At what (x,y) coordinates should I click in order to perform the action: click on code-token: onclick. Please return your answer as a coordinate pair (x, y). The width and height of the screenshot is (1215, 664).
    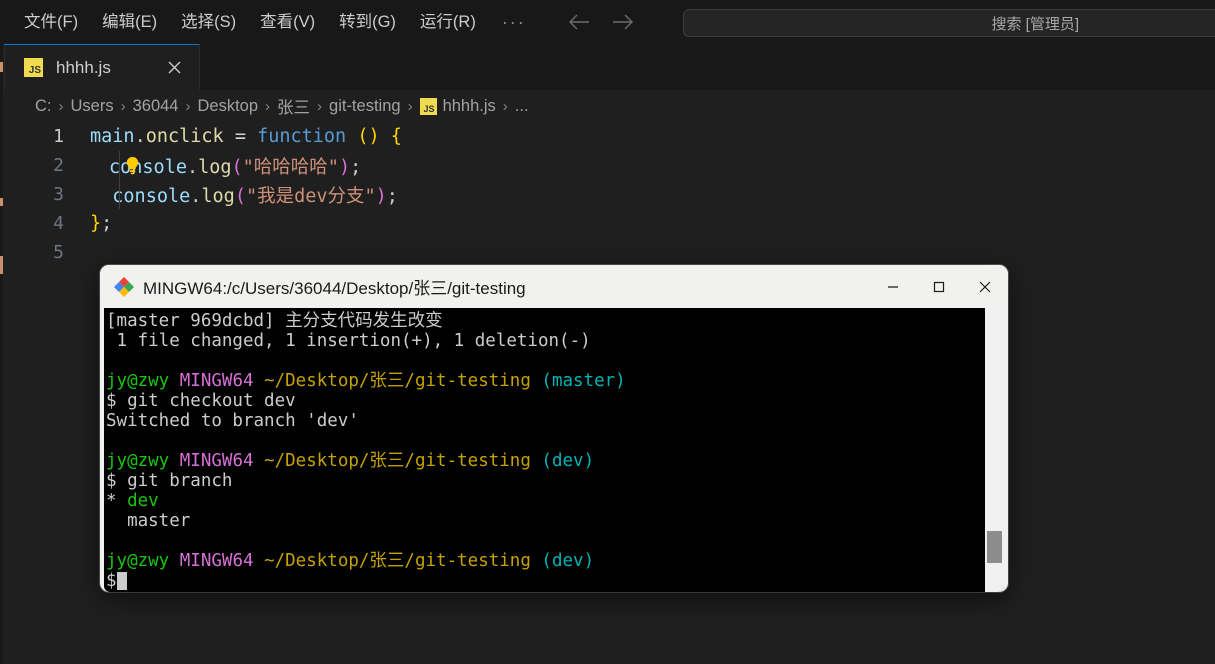
    Looking at the image, I should click on (184, 136).